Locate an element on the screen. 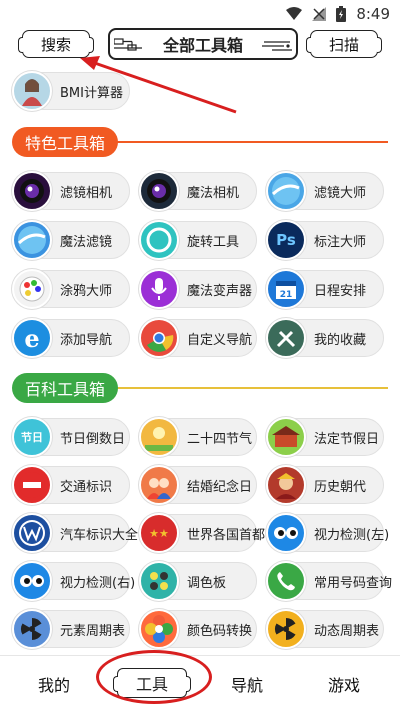  tool-item: 视力检测(右) is located at coordinates (73, 581).